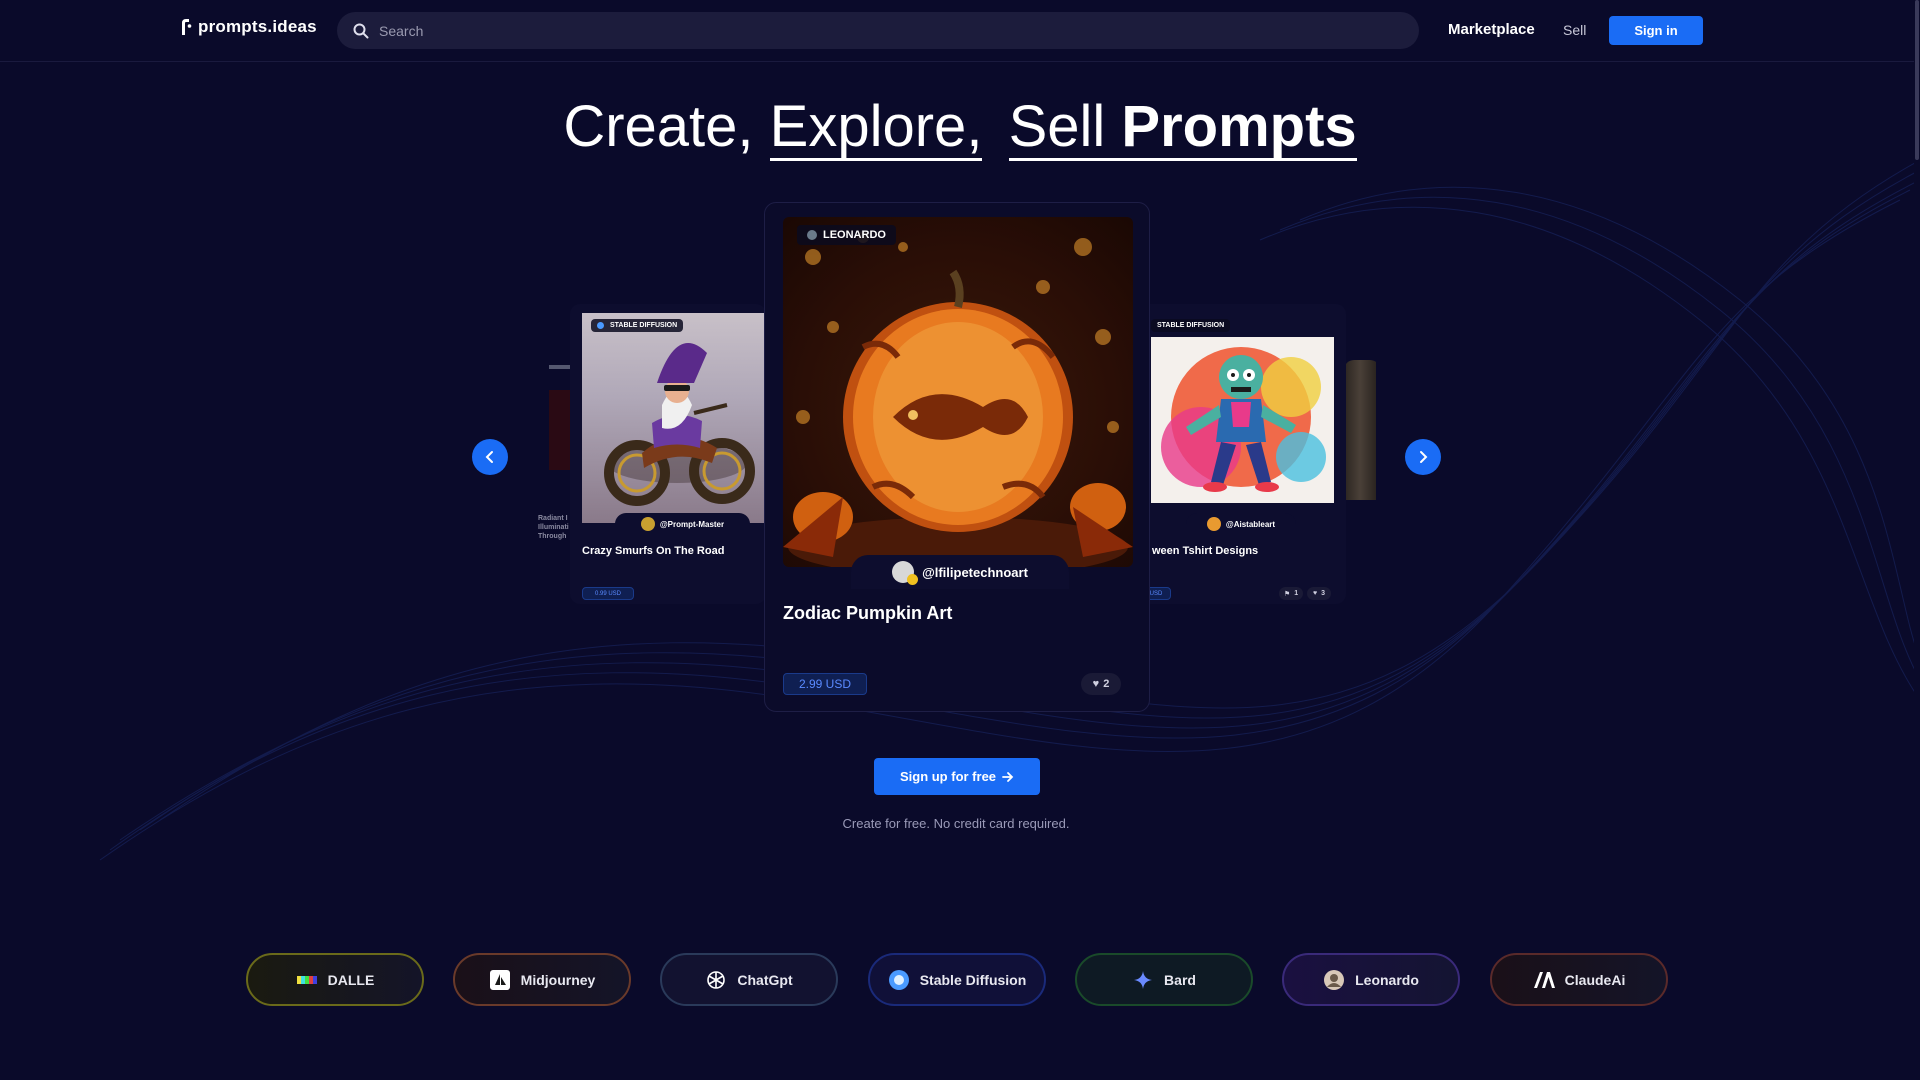  I want to click on author-pill: @Aistableart, so click(1241, 524).